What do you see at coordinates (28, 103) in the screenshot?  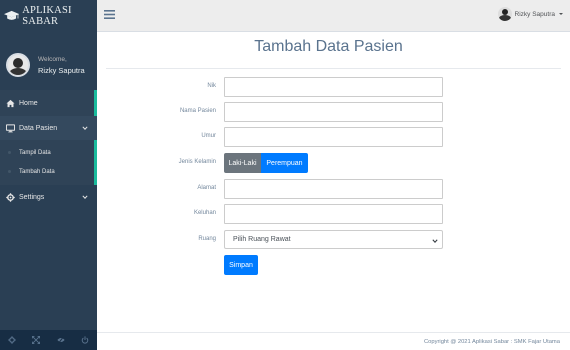 I see `sidebar-item-label: Home` at bounding box center [28, 103].